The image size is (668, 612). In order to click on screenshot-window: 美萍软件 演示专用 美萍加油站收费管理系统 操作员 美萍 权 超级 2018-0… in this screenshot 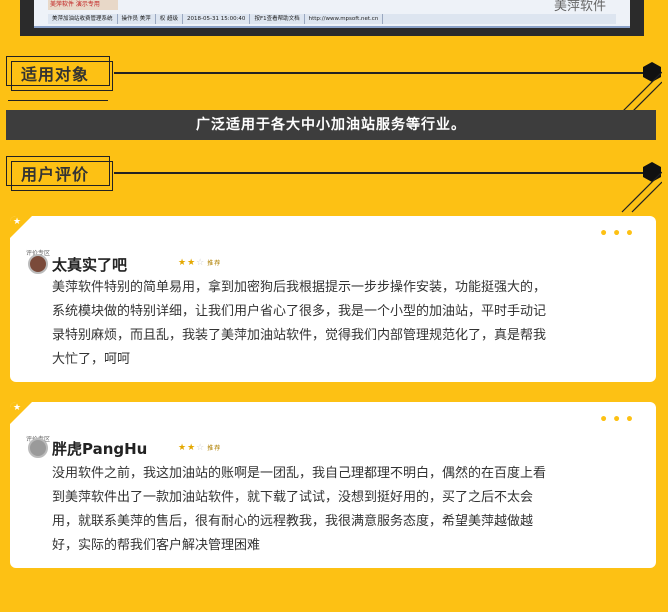, I will do `click(332, 14)`.